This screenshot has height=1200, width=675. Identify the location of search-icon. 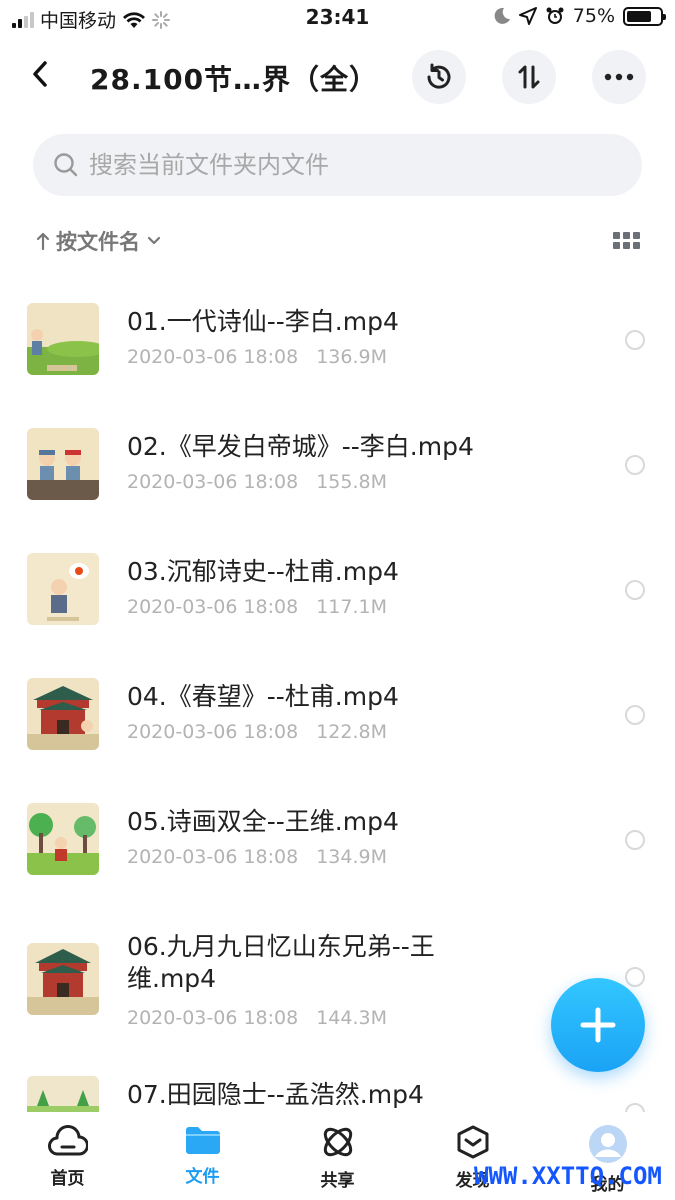
(66, 165).